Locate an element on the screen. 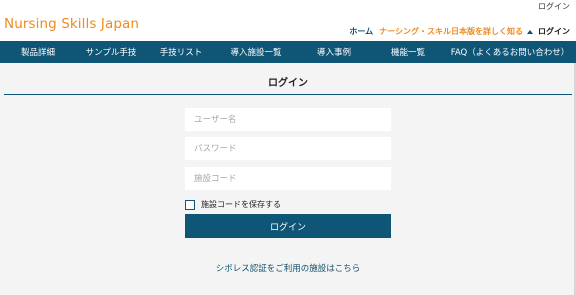 The width and height of the screenshot is (576, 295). header-links: ホーム ナーシング・スキル日本版を詳しく知る ログイン is located at coordinates (459, 31).